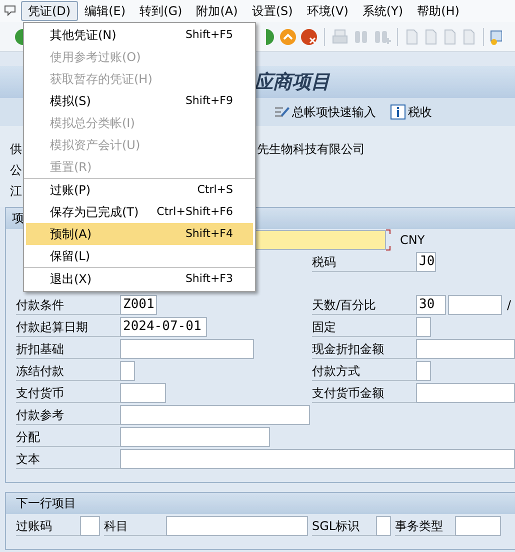  What do you see at coordinates (46, 503) in the screenshot?
I see `panel-title: 下一行项目` at bounding box center [46, 503].